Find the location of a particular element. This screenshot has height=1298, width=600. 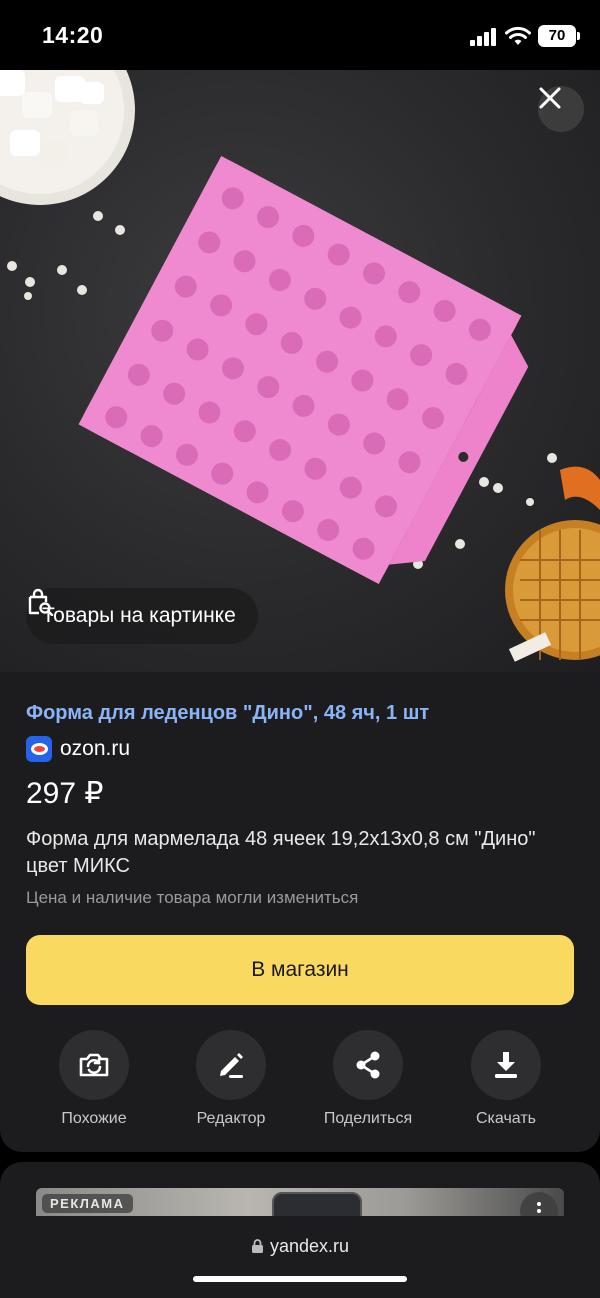

close-icon is located at coordinates (550, 98).